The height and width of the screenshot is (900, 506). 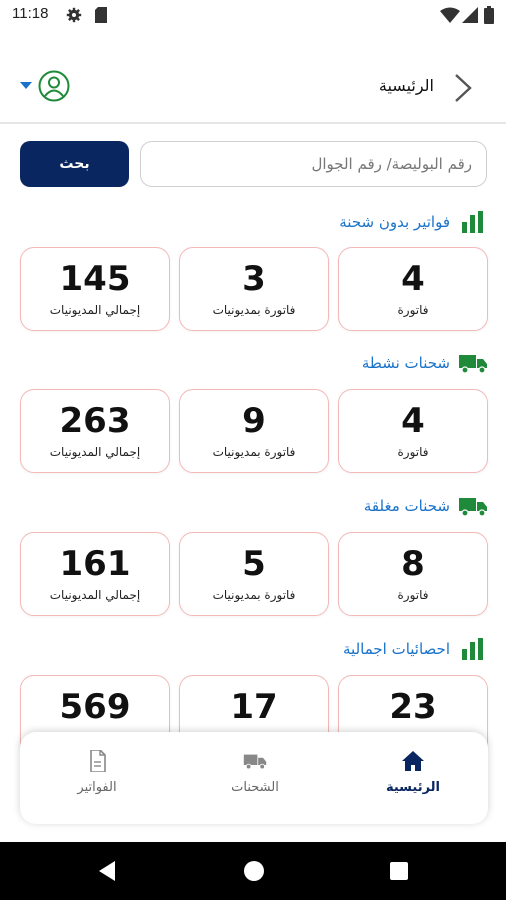 I want to click on section-label: شحنات نشطة, so click(x=405, y=363).